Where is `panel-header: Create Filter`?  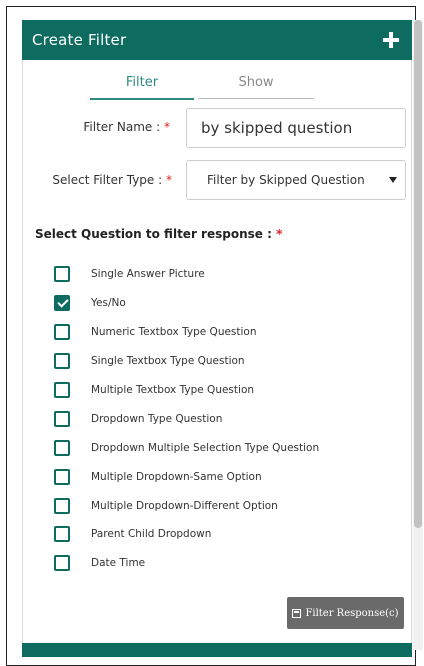
panel-header: Create Filter is located at coordinates (217, 40).